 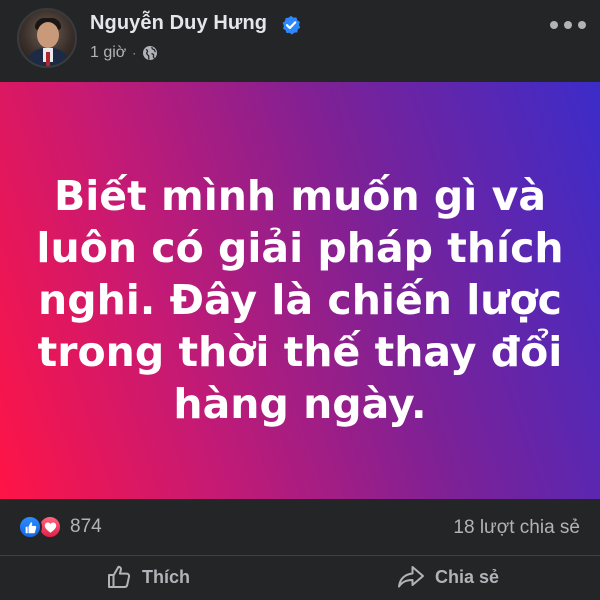 I want to click on author-avatar, so click(x=47, y=38).